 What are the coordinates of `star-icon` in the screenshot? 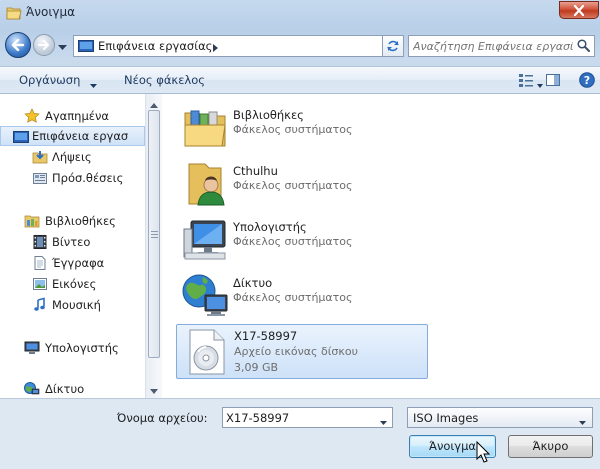 It's located at (32, 116).